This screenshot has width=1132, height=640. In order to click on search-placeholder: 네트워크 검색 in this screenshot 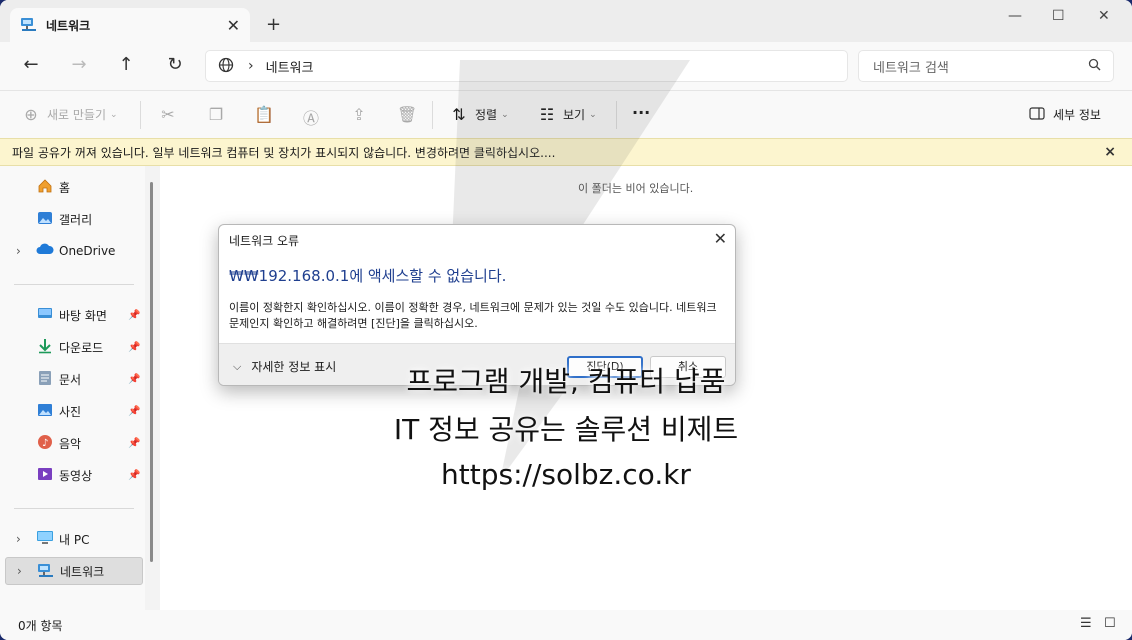, I will do `click(911, 68)`.